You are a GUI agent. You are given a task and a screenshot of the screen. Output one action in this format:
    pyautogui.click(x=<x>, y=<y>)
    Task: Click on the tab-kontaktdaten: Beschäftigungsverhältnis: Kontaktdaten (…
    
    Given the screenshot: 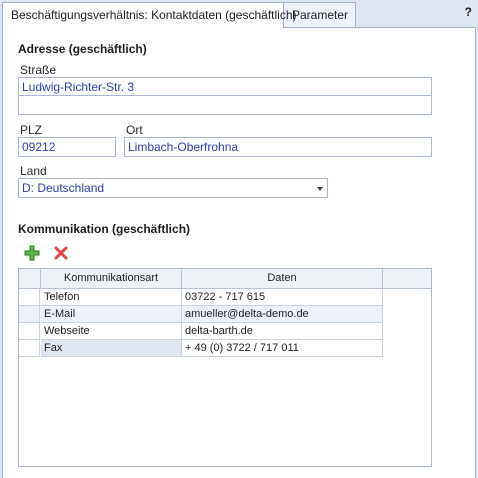 What is the action you would take?
    pyautogui.click(x=149, y=15)
    